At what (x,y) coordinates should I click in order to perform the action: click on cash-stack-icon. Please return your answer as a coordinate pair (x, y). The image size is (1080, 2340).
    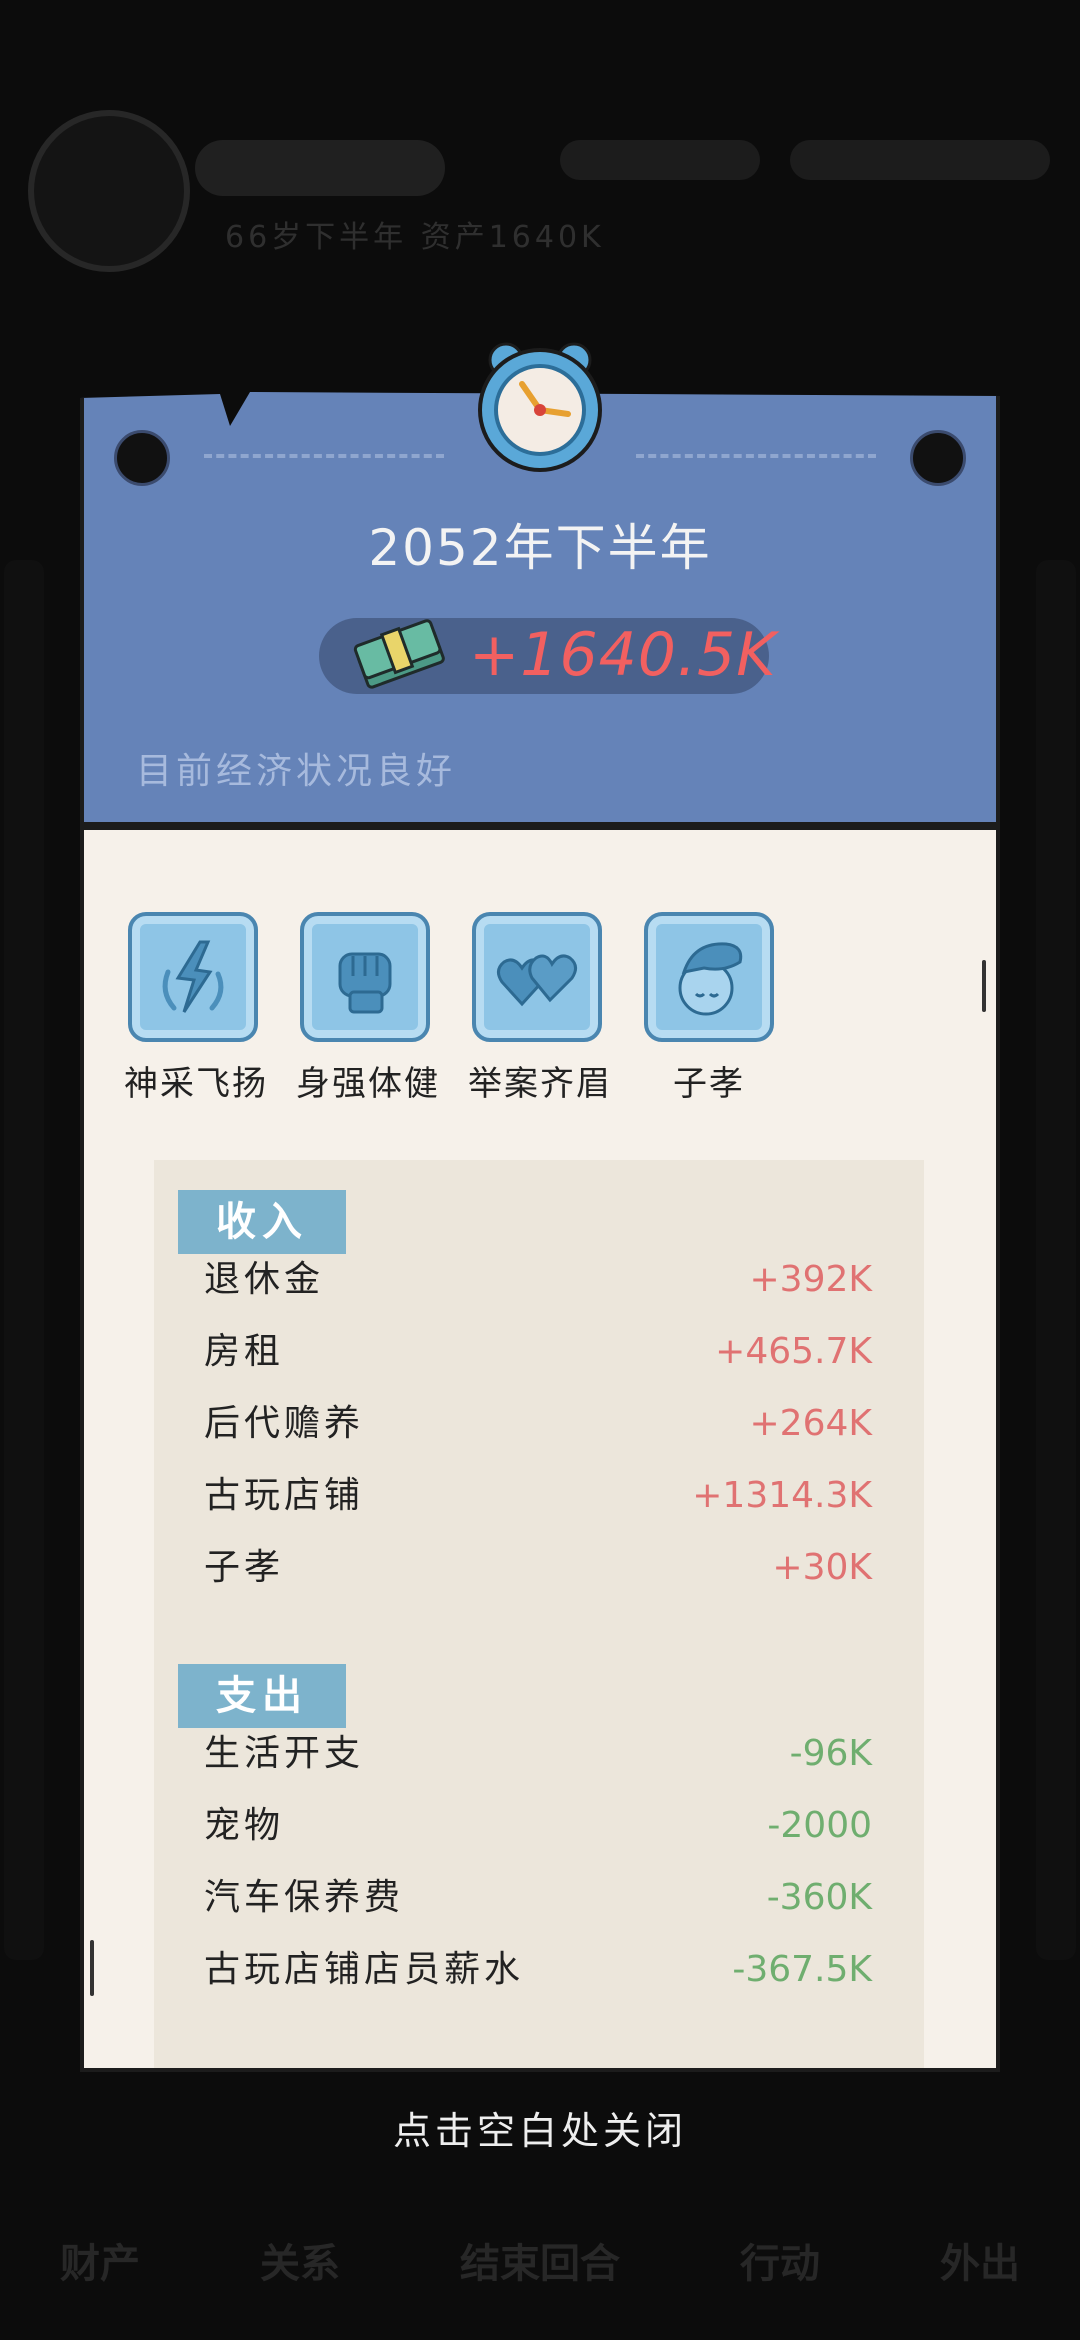
    Looking at the image, I should click on (399, 654).